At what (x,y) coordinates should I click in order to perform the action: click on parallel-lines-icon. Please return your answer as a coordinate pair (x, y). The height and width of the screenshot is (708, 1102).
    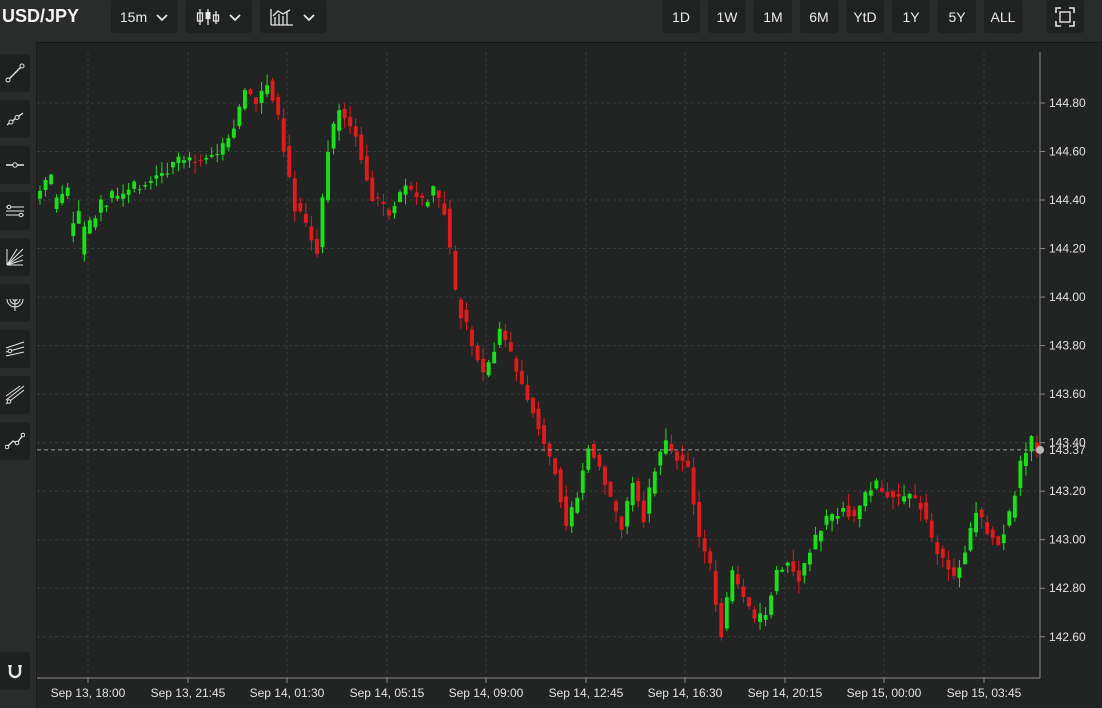
    Looking at the image, I should click on (15, 395).